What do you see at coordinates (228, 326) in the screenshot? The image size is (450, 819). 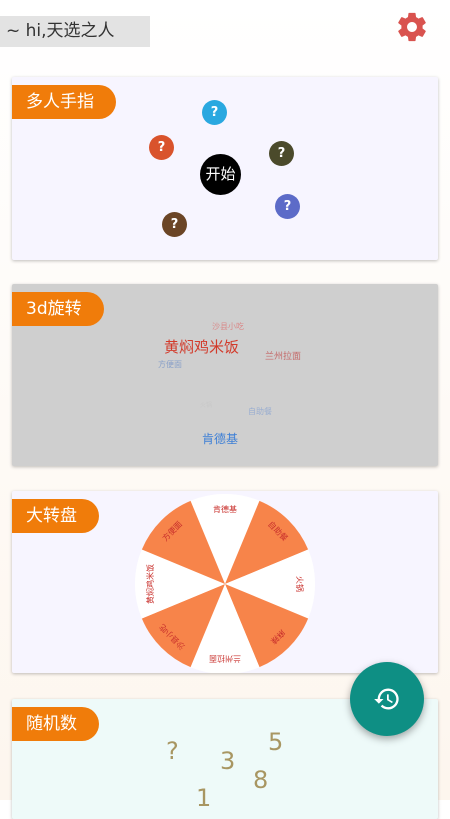 I see `cloud-word: 沙县小吃` at bounding box center [228, 326].